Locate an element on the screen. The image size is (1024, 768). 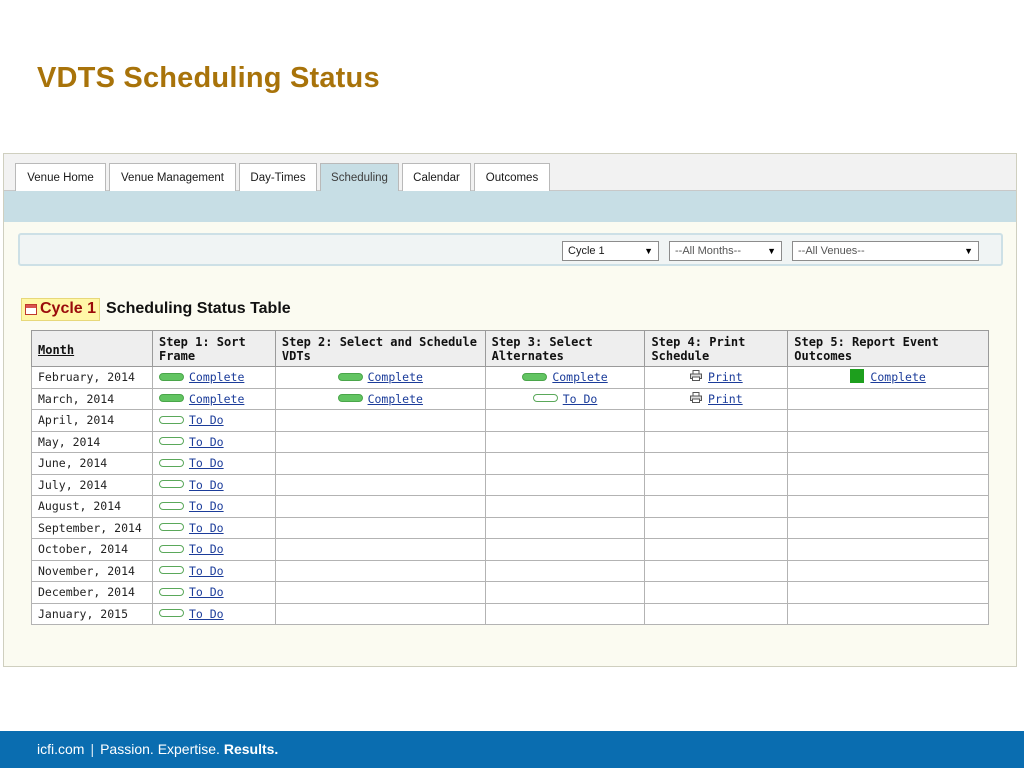
venues-select: --All Venues-- ▼ is located at coordinates (885, 251).